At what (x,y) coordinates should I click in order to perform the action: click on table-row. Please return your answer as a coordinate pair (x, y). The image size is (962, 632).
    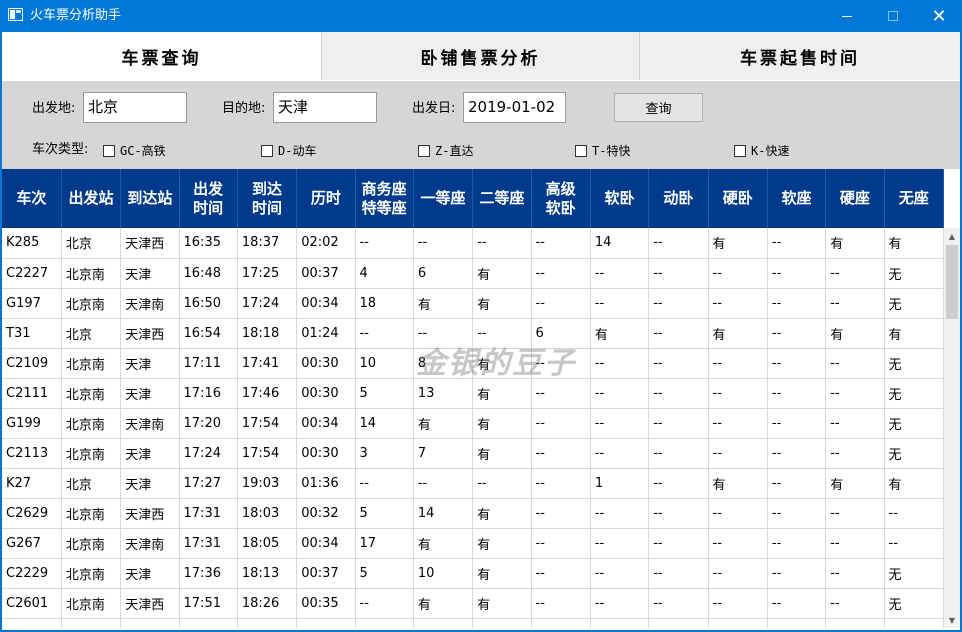
    Looking at the image, I should click on (473, 623).